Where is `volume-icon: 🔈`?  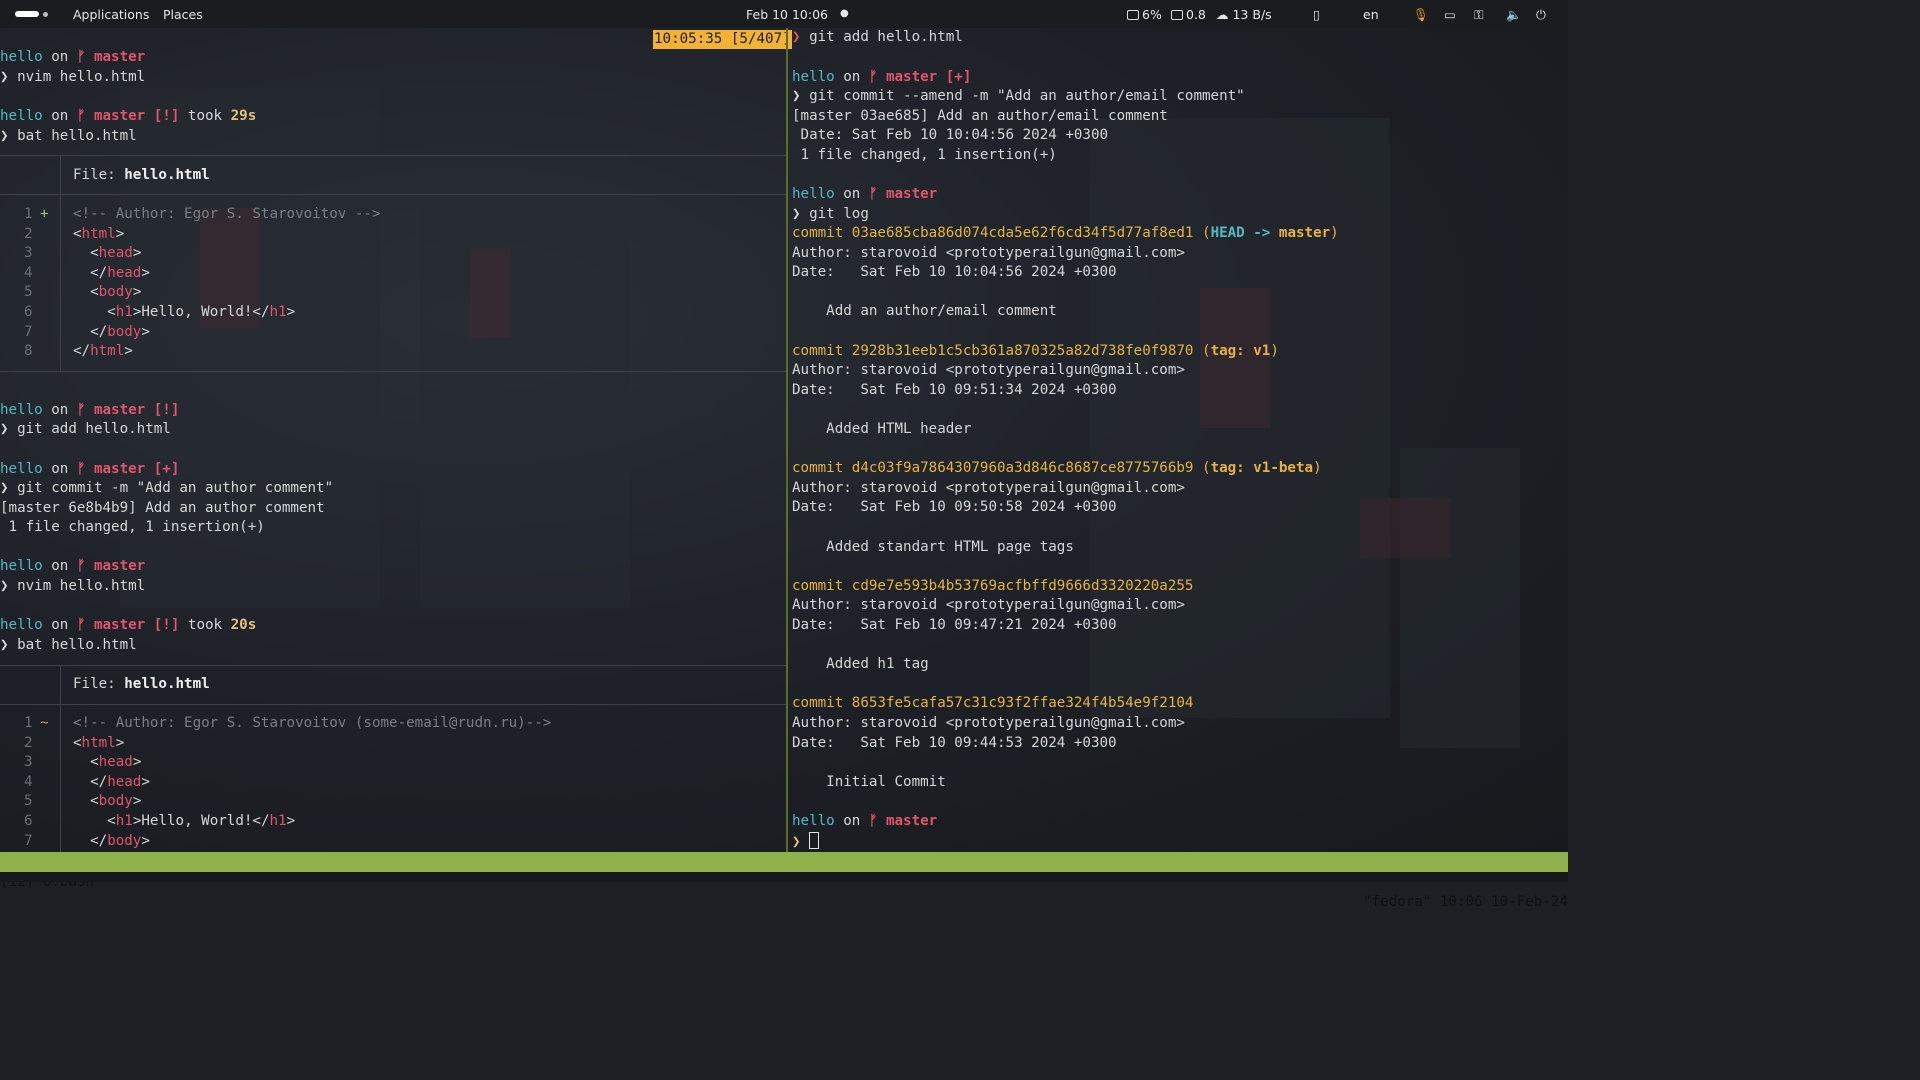
volume-icon: 🔈 is located at coordinates (1514, 15).